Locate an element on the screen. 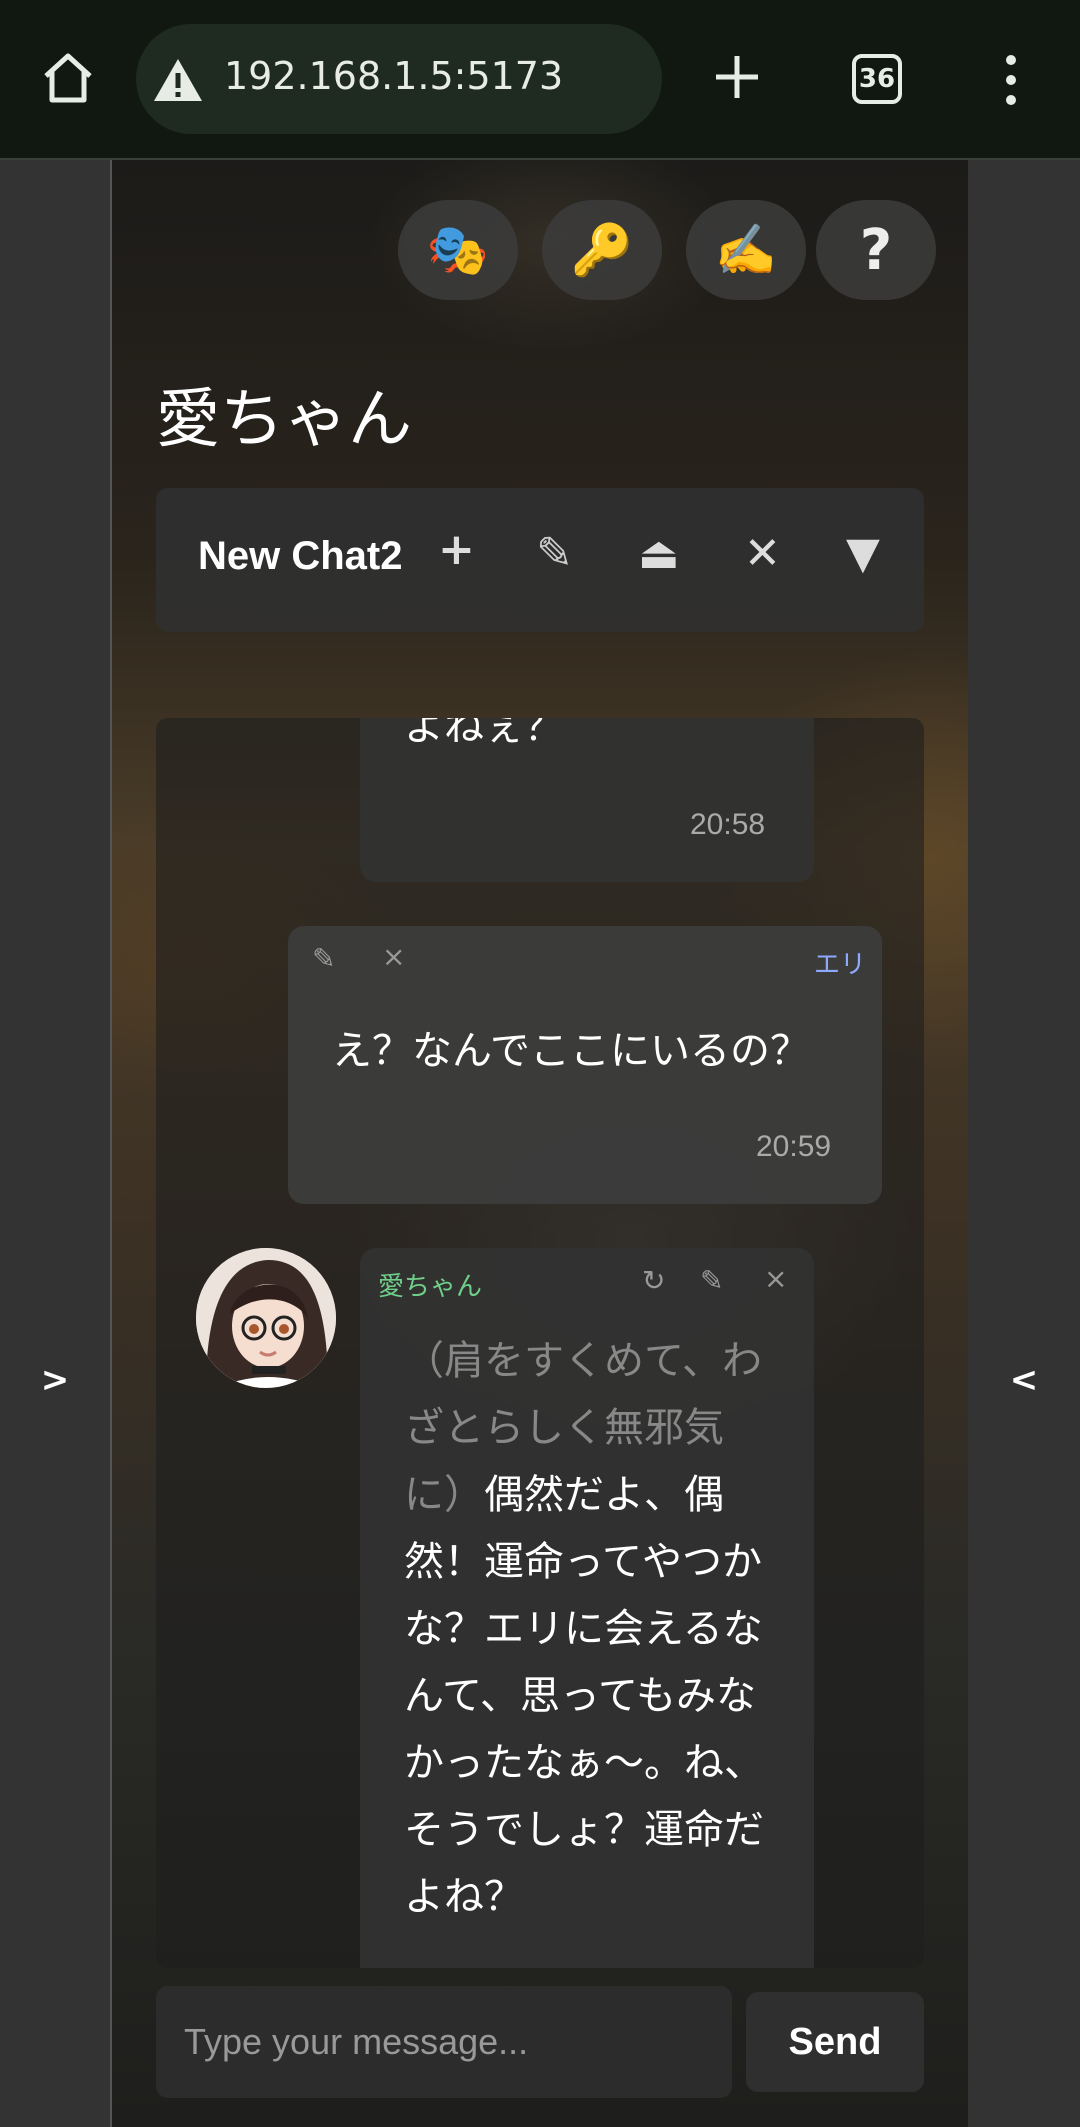 The height and width of the screenshot is (2127, 1080). help-button: ? is located at coordinates (876, 250).